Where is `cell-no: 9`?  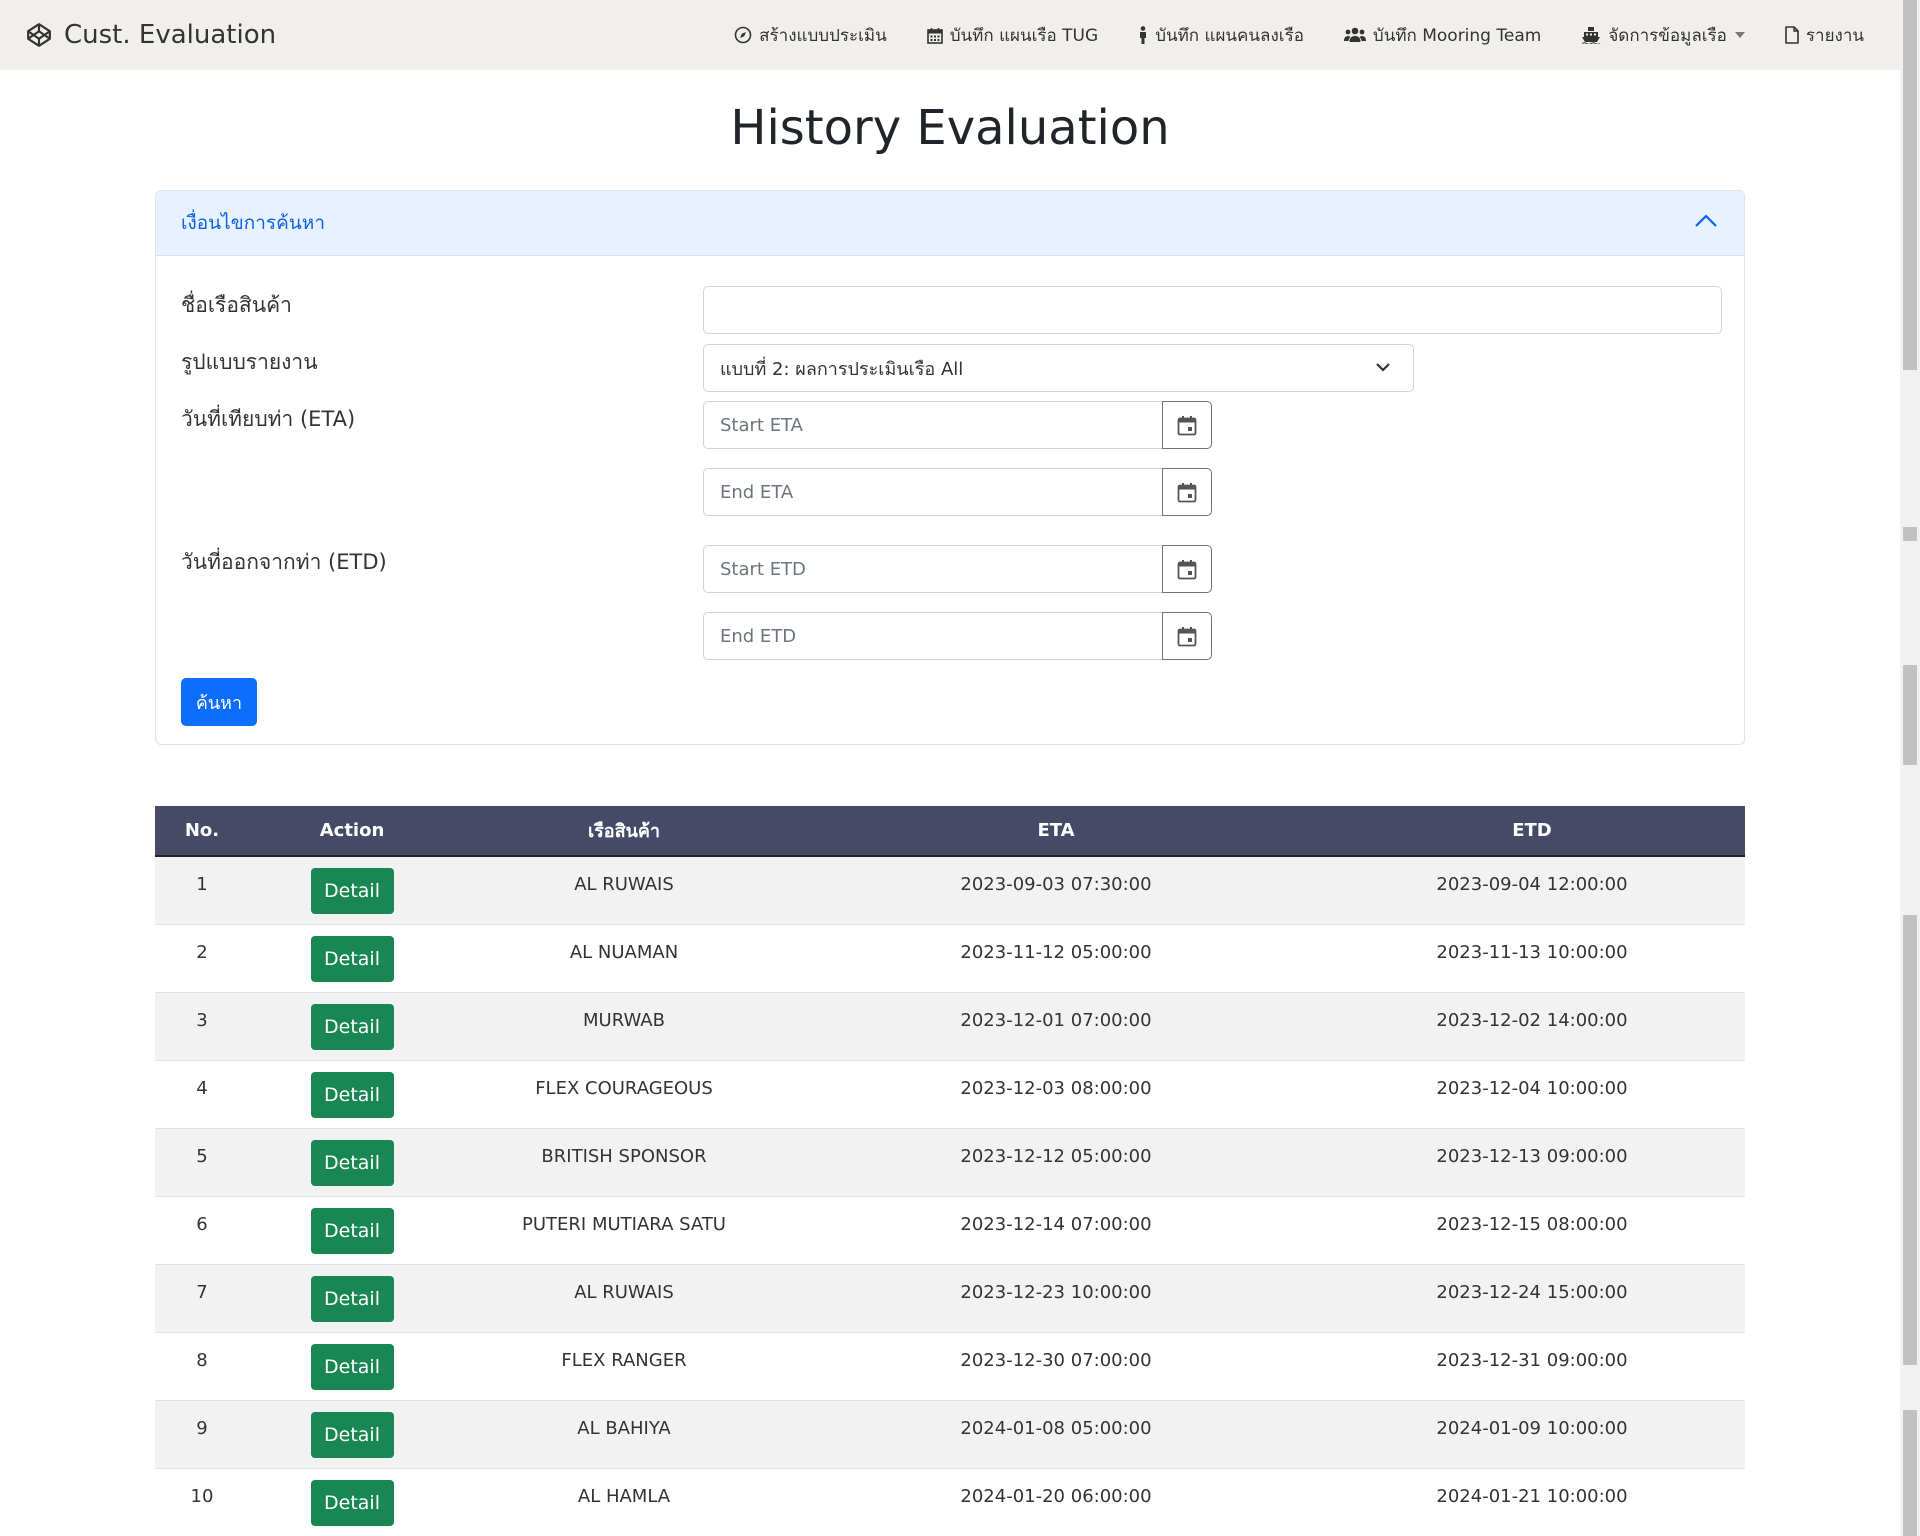 cell-no: 9 is located at coordinates (202, 1428).